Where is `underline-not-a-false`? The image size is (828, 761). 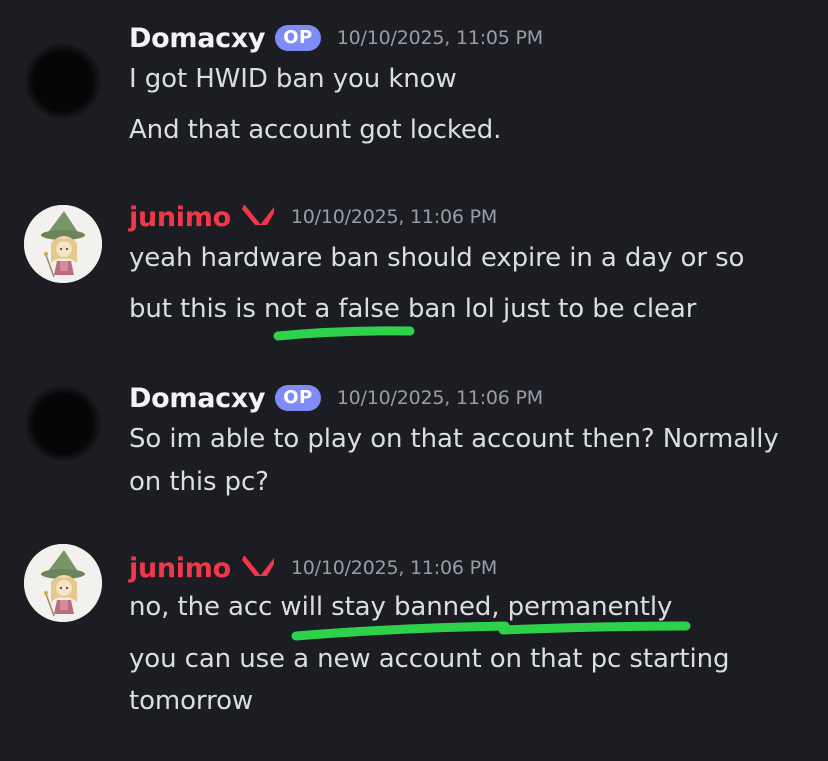 underline-not-a-false is located at coordinates (344, 333).